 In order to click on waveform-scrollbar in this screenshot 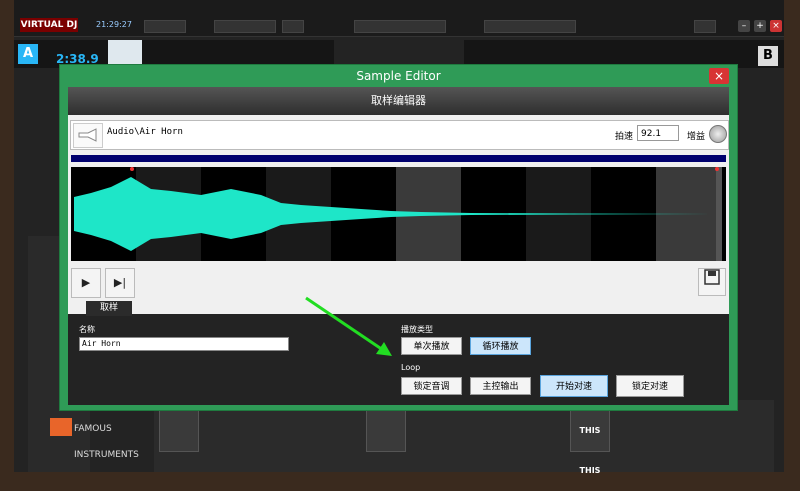, I will do `click(398, 158)`.